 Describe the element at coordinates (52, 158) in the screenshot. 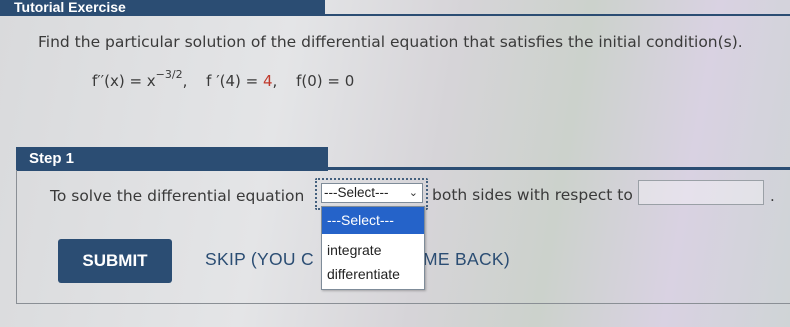

I see `step-label: Step 1` at that location.